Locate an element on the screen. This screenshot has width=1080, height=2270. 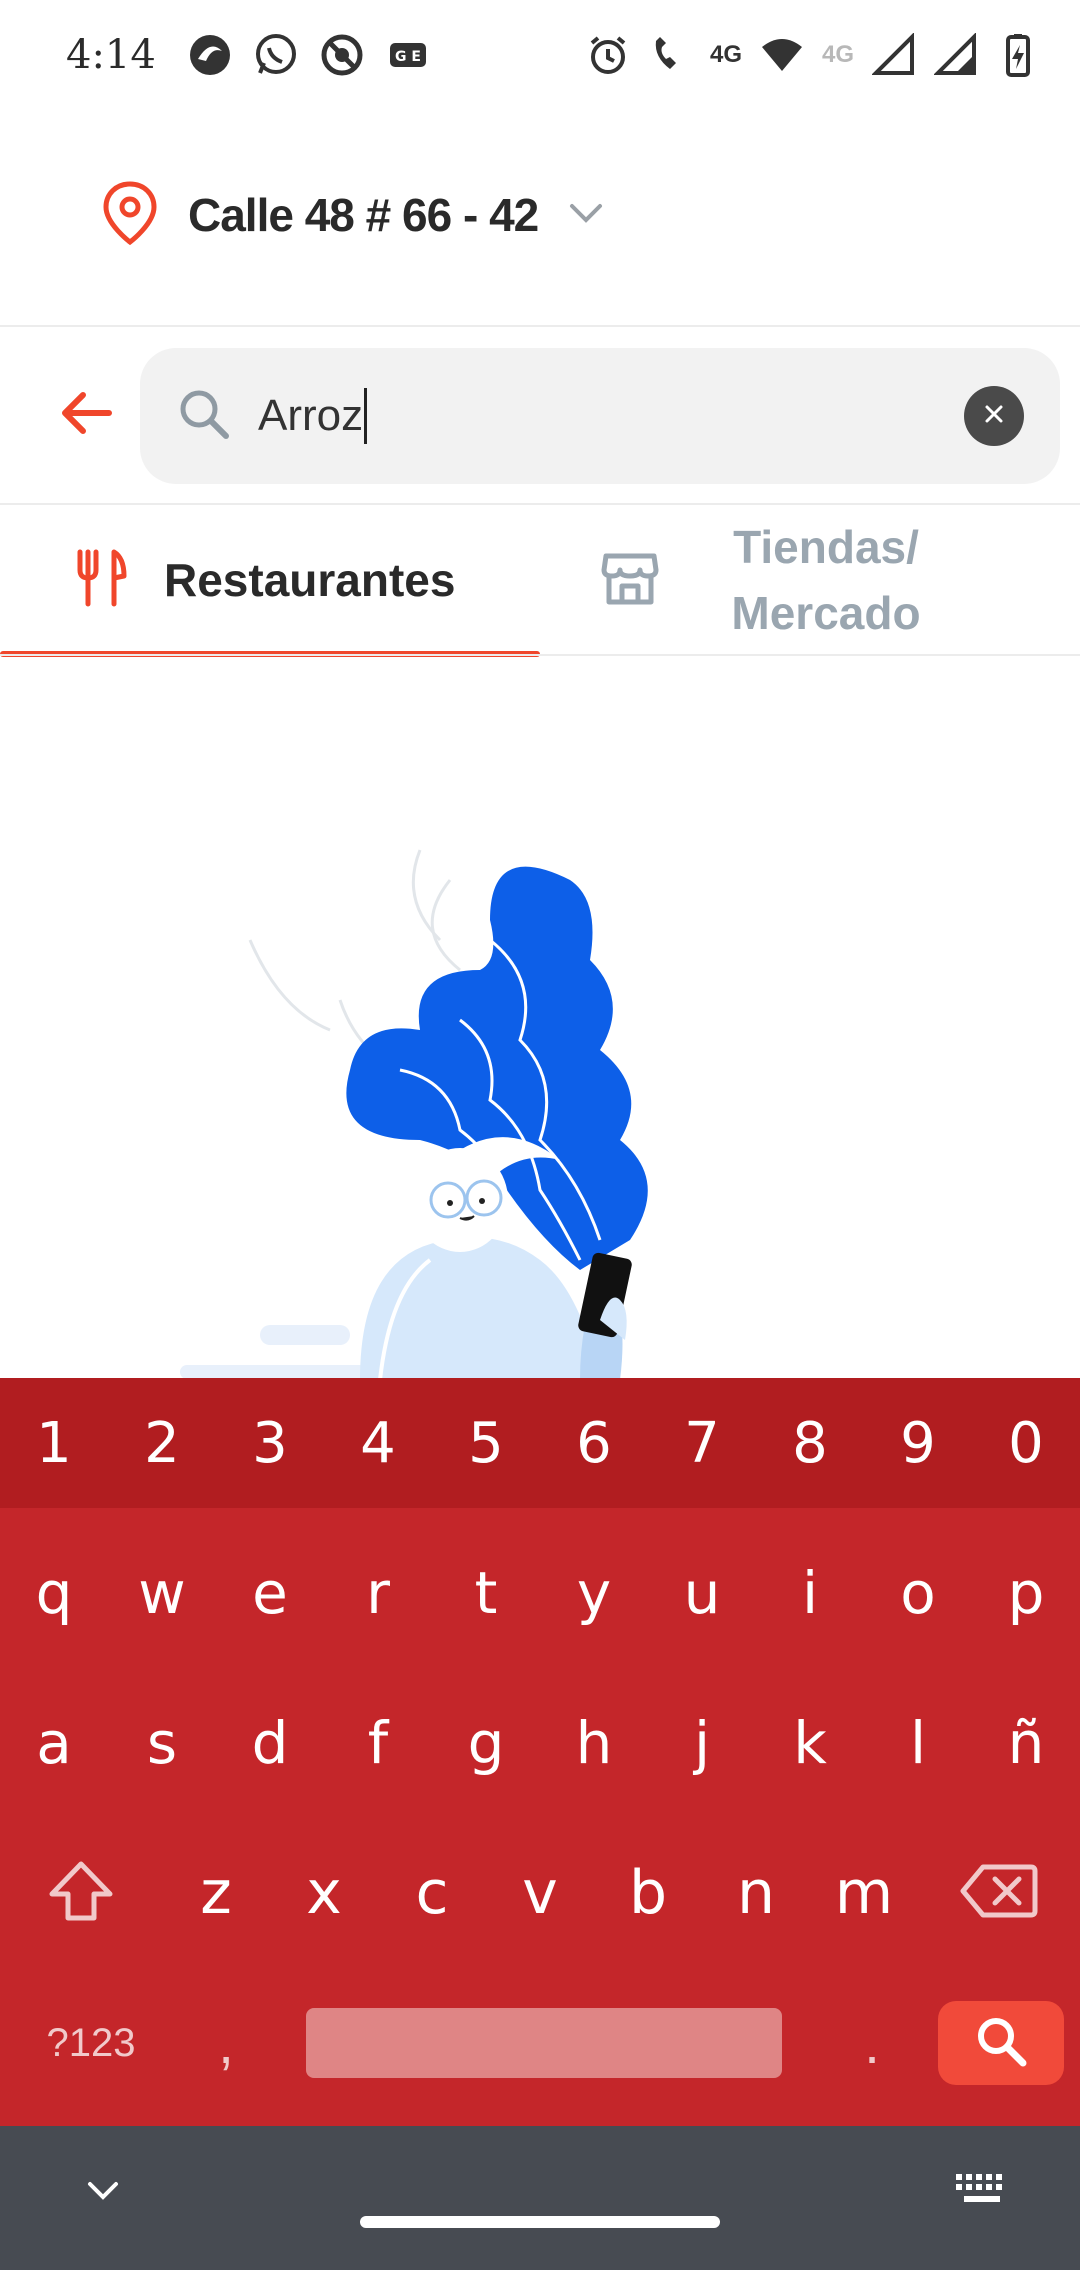
wifi-icon is located at coordinates (782, 55).